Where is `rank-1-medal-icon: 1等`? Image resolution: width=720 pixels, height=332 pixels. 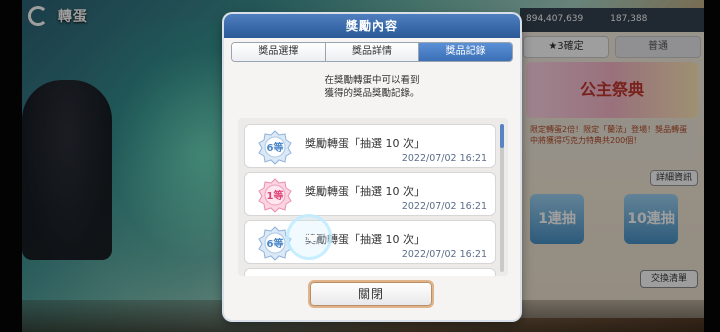
rank-1-medal-icon: 1等 is located at coordinates (275, 195).